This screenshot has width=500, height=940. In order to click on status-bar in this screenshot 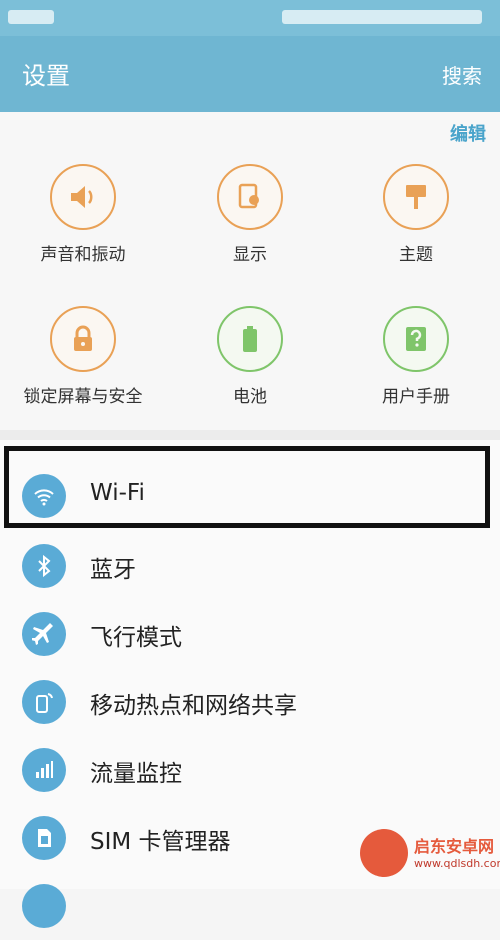, I will do `click(250, 18)`.